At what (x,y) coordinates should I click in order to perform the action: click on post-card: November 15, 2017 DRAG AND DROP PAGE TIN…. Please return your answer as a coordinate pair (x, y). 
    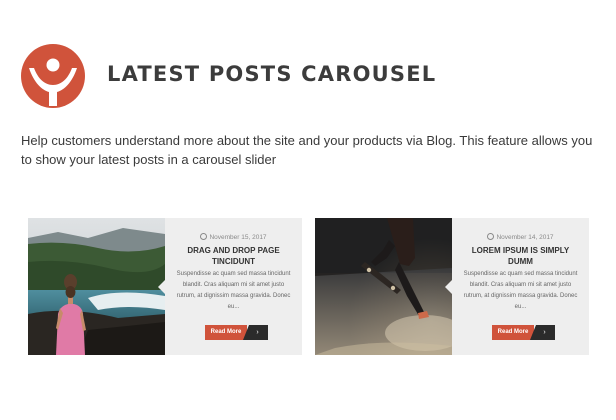
    Looking at the image, I should click on (165, 286).